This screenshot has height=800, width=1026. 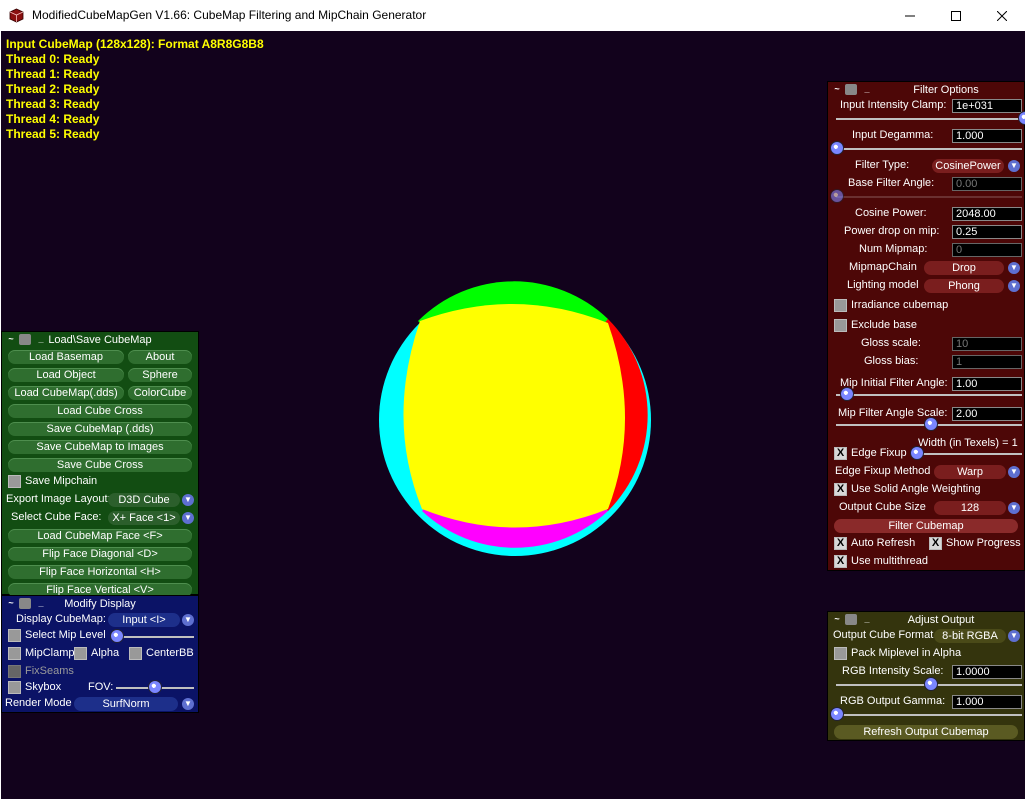 I want to click on mip-level-slider-knob, so click(x=117, y=636).